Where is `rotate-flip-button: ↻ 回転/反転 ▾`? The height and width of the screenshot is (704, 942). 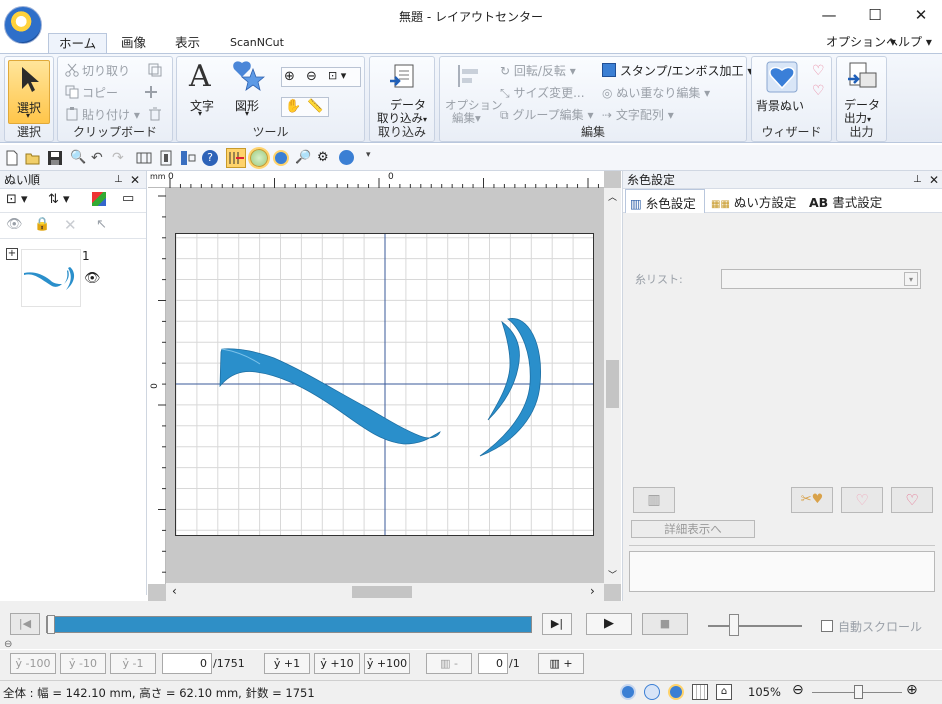 rotate-flip-button: ↻ 回転/反転 ▾ is located at coordinates (538, 70).